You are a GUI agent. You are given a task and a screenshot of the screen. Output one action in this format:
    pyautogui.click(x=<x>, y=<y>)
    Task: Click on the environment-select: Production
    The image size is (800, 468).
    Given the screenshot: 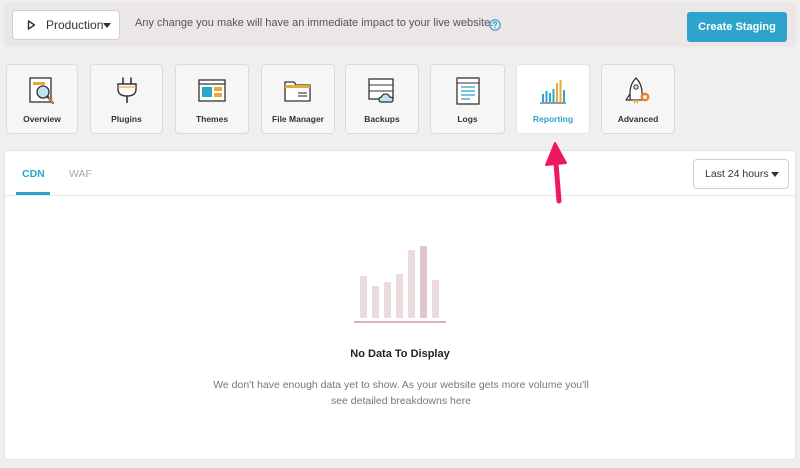 What is the action you would take?
    pyautogui.click(x=66, y=25)
    